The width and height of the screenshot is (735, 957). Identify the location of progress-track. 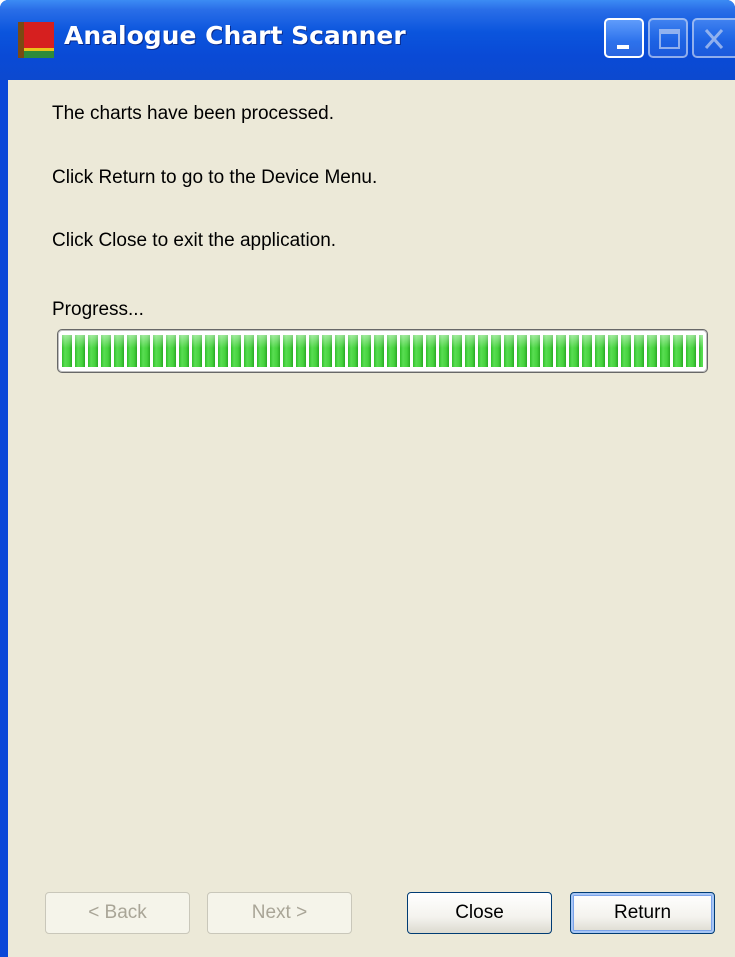
(382, 351).